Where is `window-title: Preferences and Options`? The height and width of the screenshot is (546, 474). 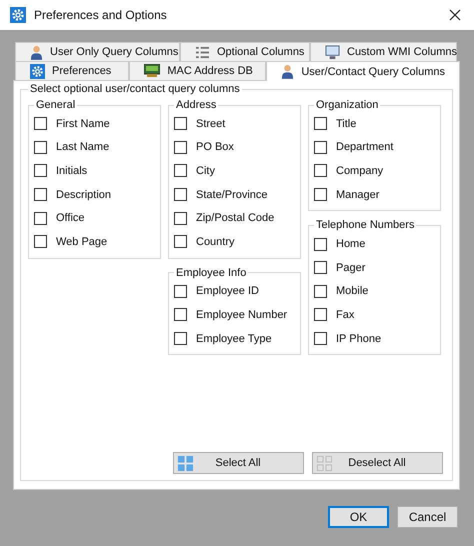 window-title: Preferences and Options is located at coordinates (101, 15).